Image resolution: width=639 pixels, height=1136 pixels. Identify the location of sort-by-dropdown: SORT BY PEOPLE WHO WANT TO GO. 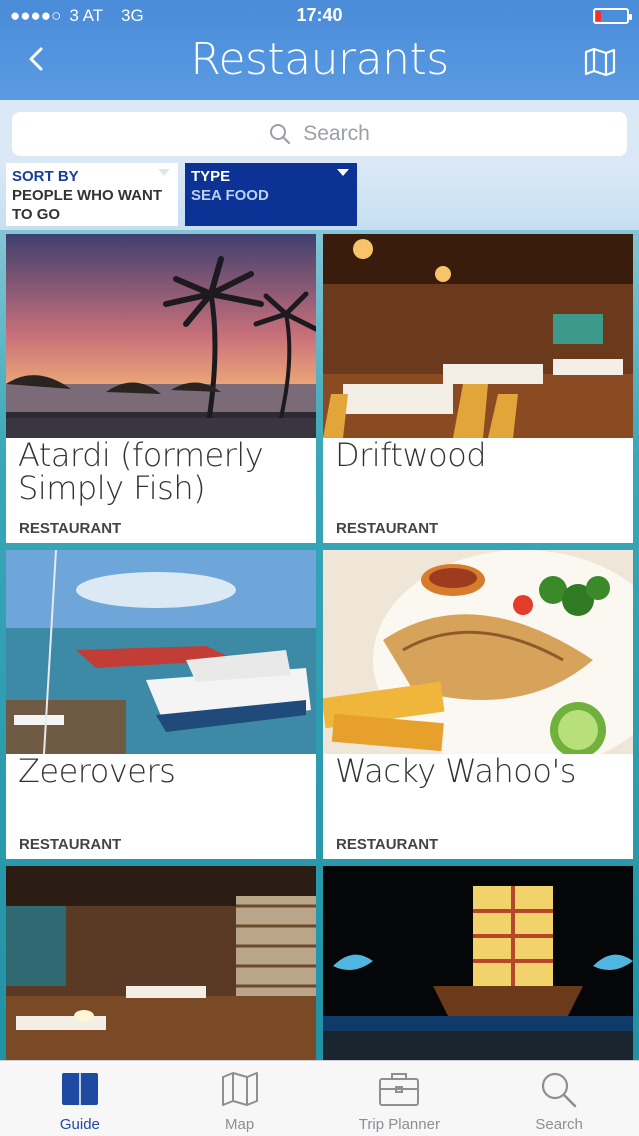
(92, 194).